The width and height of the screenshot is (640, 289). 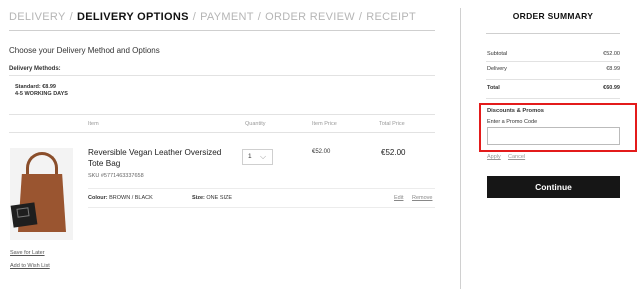 What do you see at coordinates (497, 69) in the screenshot?
I see `delivery-label: Delivery` at bounding box center [497, 69].